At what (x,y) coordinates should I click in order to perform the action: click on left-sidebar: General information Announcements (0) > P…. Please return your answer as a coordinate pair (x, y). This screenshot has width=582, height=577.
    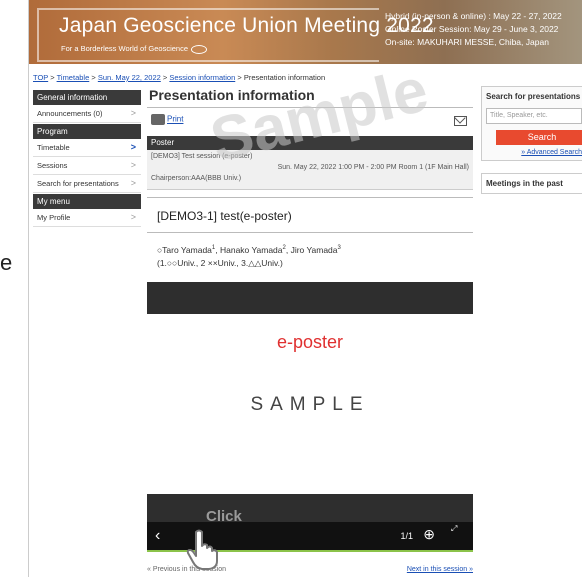
    Looking at the image, I should click on (87, 158).